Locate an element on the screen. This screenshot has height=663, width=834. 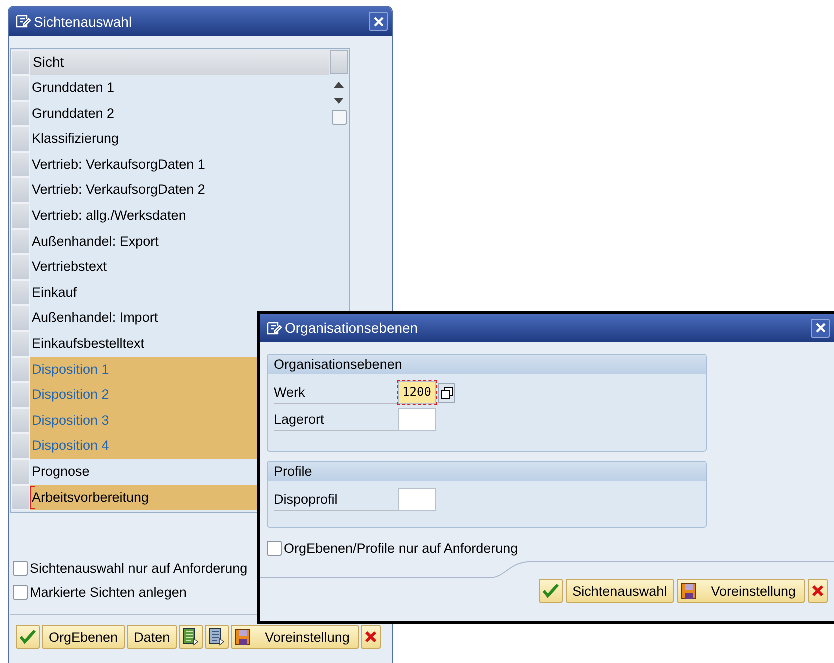
table-row: Vertrieb: VerkaufsorgDaten 1 is located at coordinates (179, 165).